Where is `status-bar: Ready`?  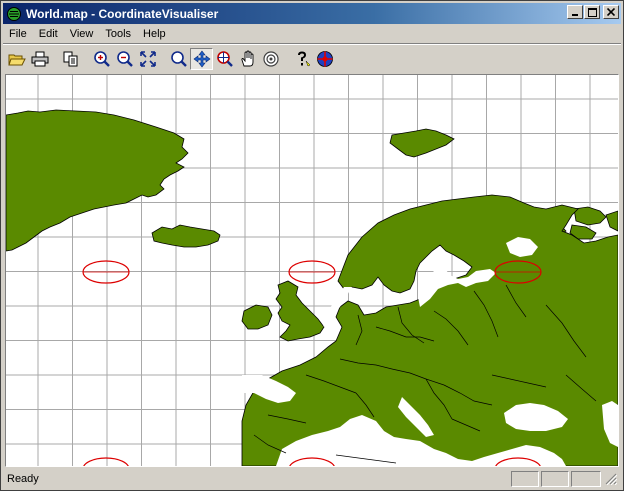
status-bar: Ready is located at coordinates (312, 479).